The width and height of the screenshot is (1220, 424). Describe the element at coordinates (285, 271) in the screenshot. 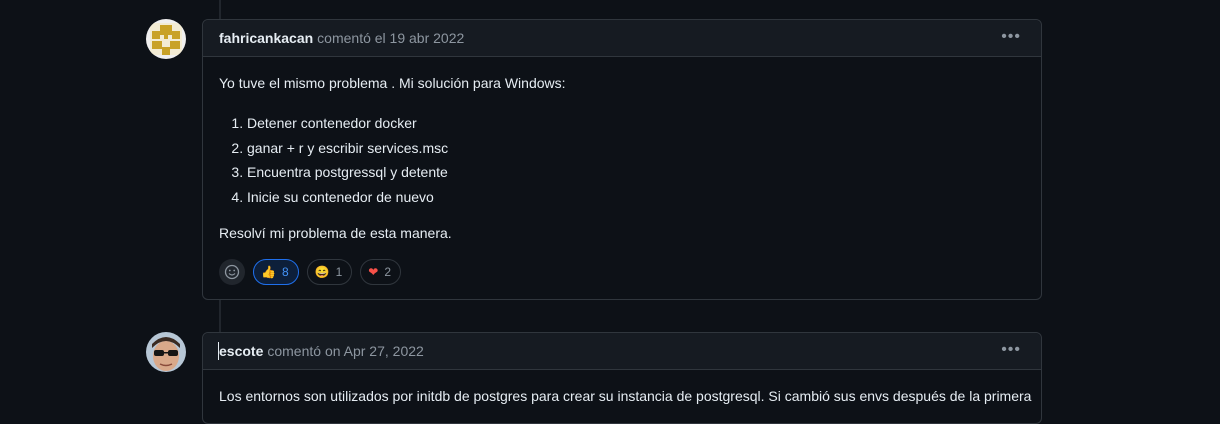

I see `reaction-count: 8` at that location.